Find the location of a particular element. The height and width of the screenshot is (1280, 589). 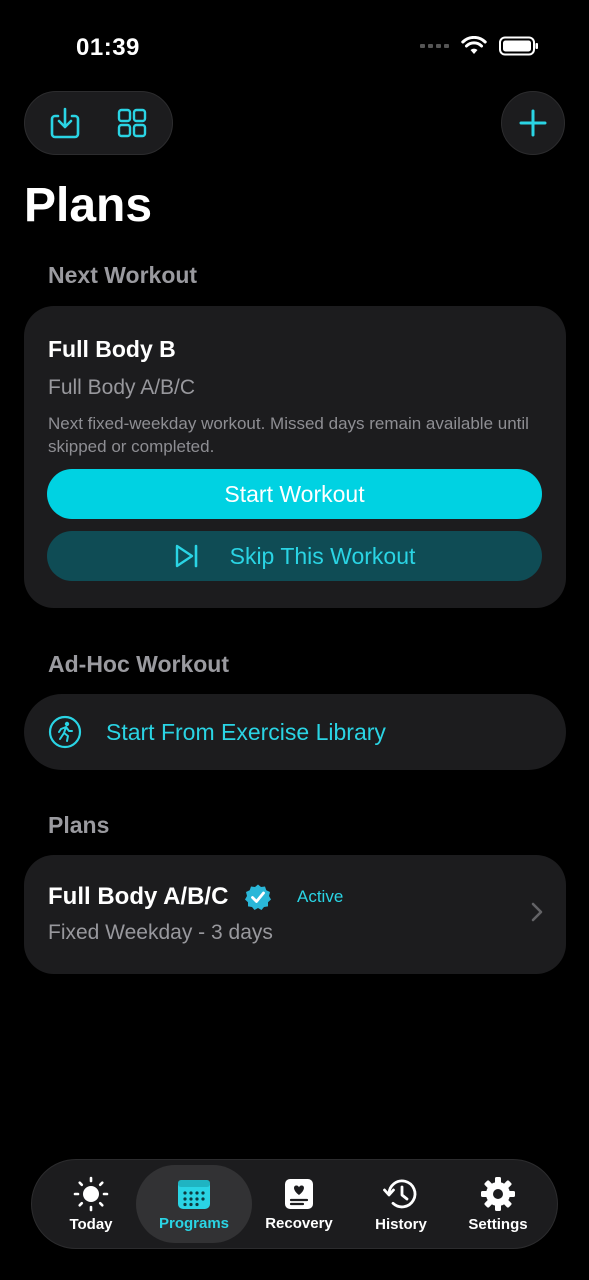

tab-programs: Programs is located at coordinates (194, 1204).